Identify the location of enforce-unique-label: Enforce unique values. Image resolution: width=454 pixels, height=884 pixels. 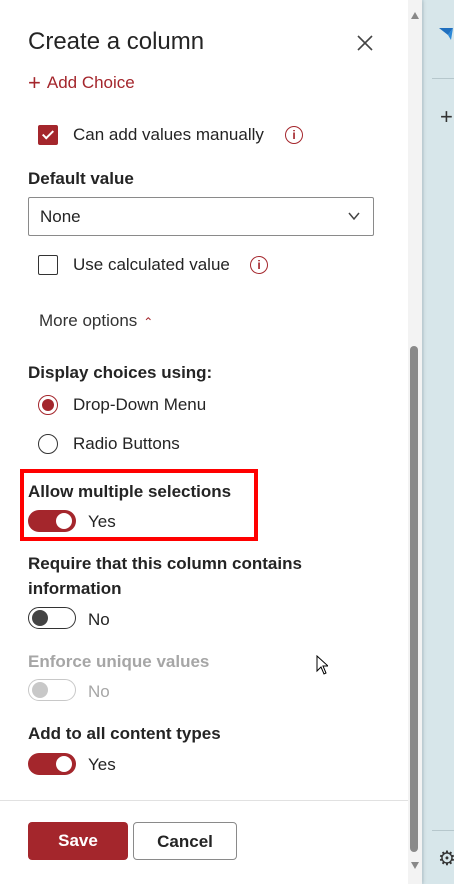
(119, 661).